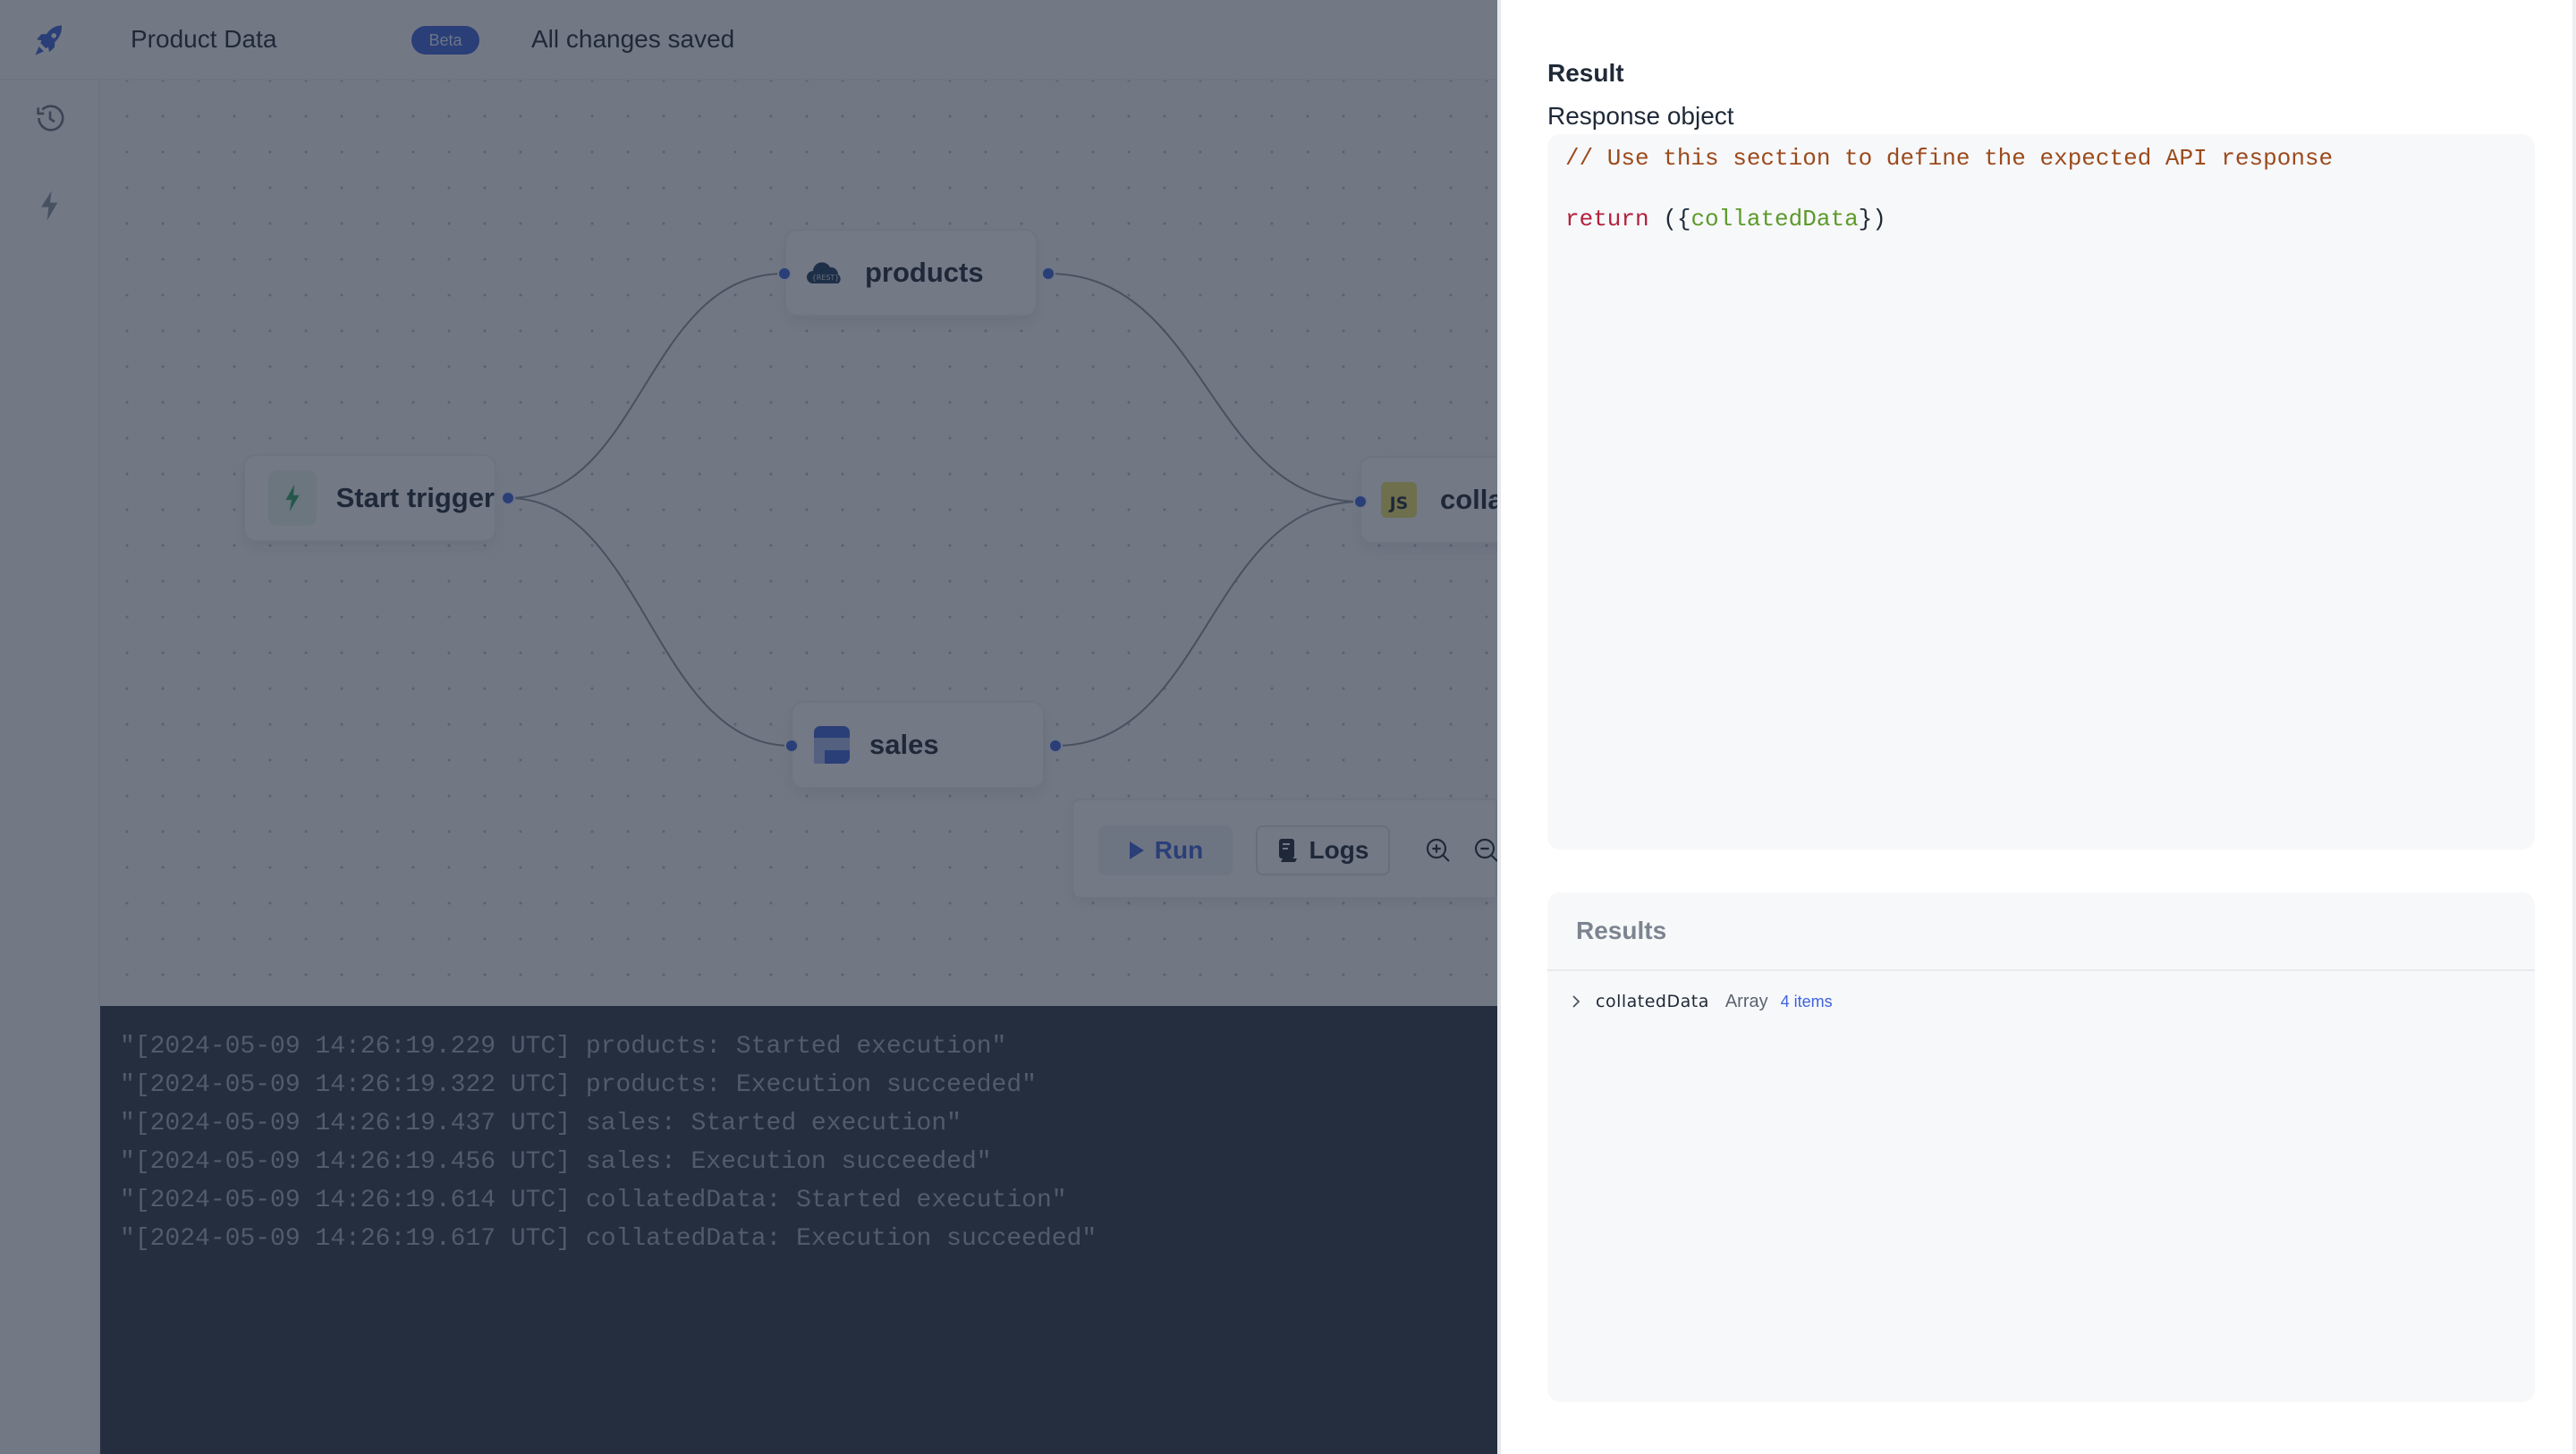 The width and height of the screenshot is (2576, 1454). I want to click on drawer-scrollbar, so click(2574, 727).